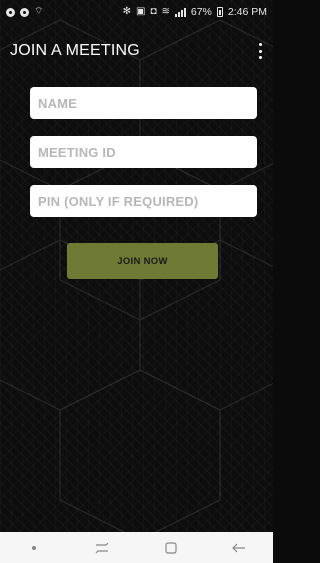 The height and width of the screenshot is (563, 320). Describe the element at coordinates (142, 261) in the screenshot. I see `join-now-button: JOIN NOW` at that location.